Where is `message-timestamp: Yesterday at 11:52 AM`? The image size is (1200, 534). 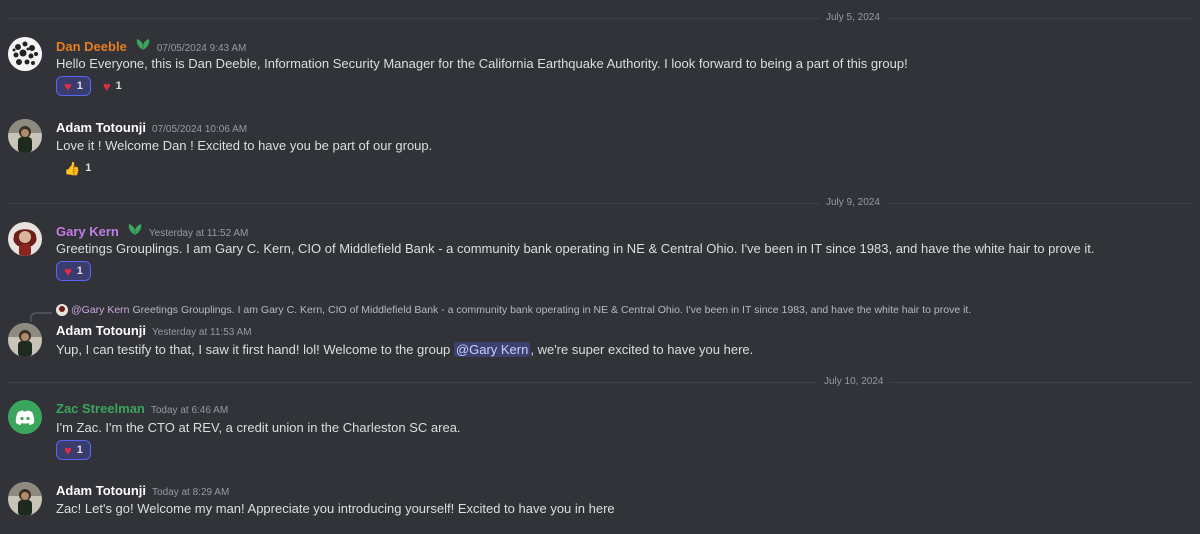
message-timestamp: Yesterday at 11:52 AM is located at coordinates (198, 233).